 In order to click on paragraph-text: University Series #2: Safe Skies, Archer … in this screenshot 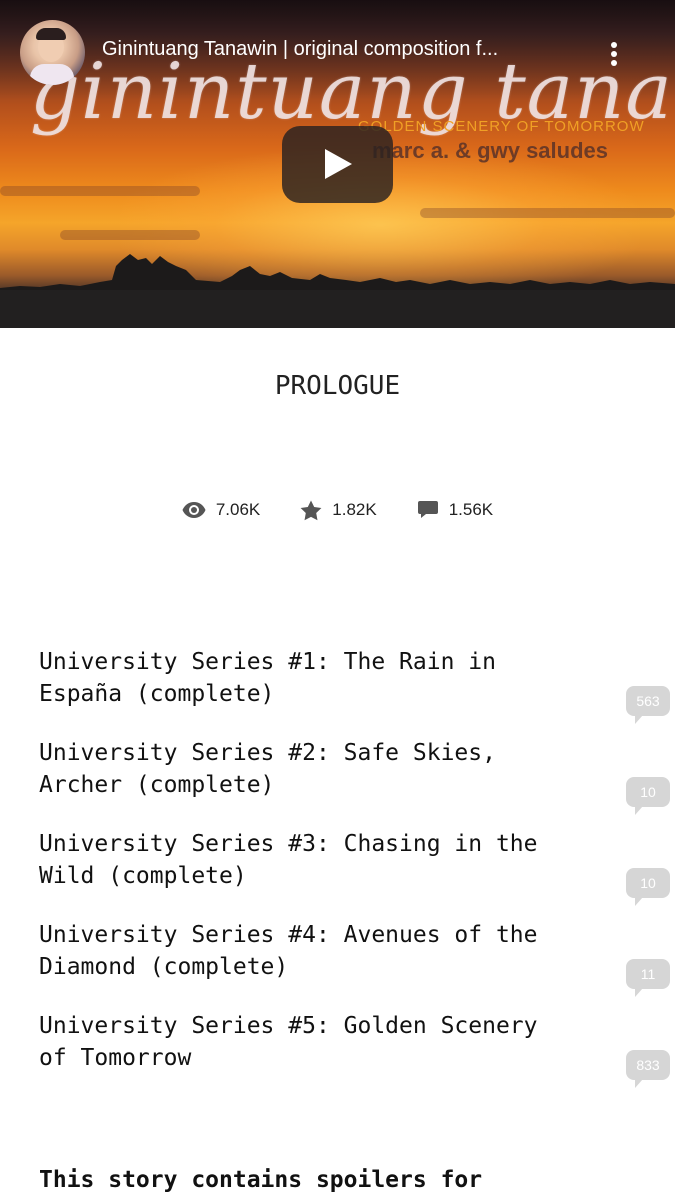, I will do `click(267, 769)`.